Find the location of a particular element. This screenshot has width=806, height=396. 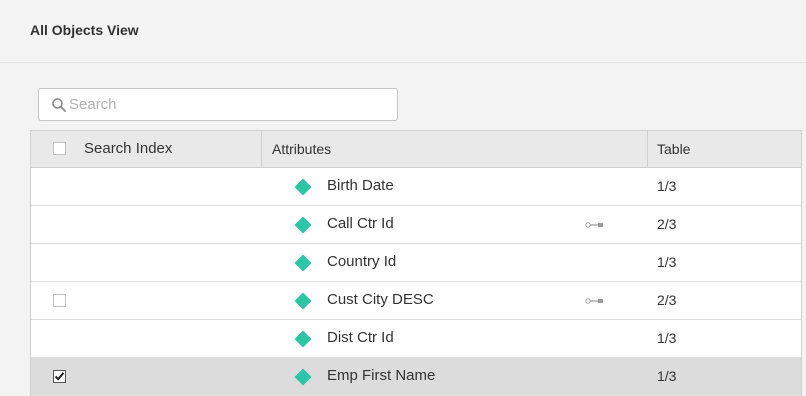

attribute-name: Country Id is located at coordinates (362, 261).